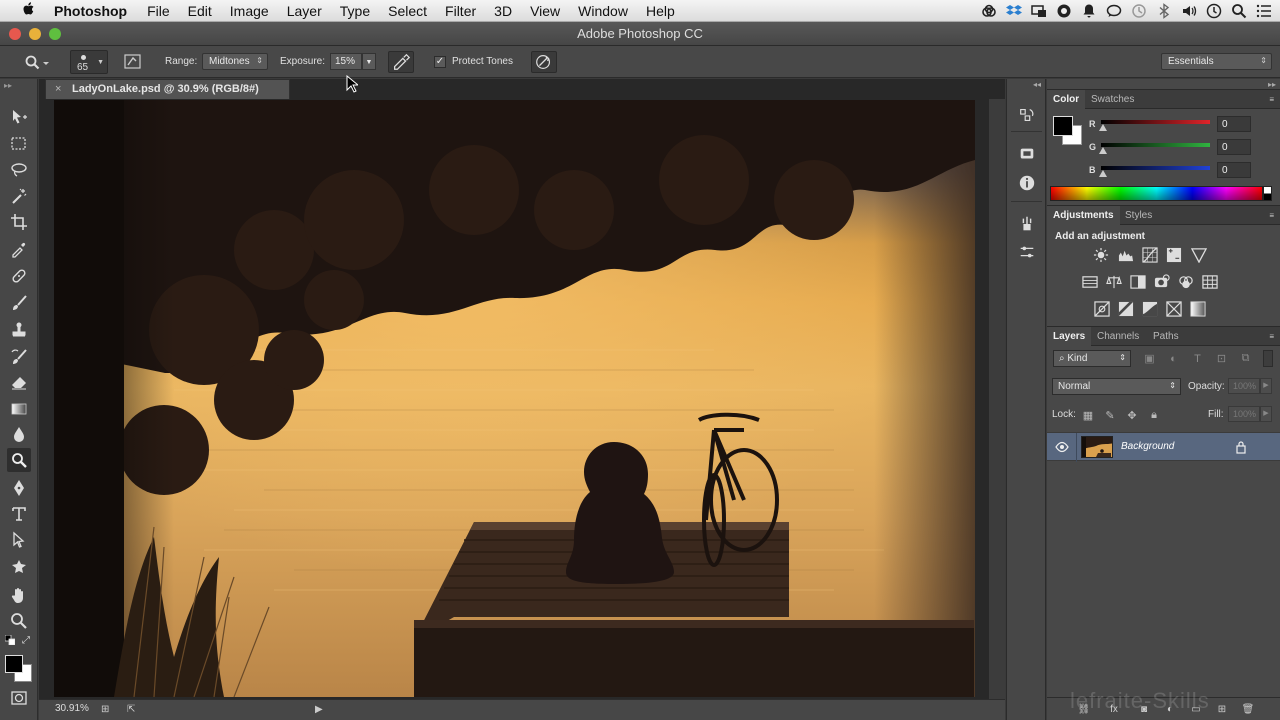  I want to click on eraser-tool-icon, so click(19, 382).